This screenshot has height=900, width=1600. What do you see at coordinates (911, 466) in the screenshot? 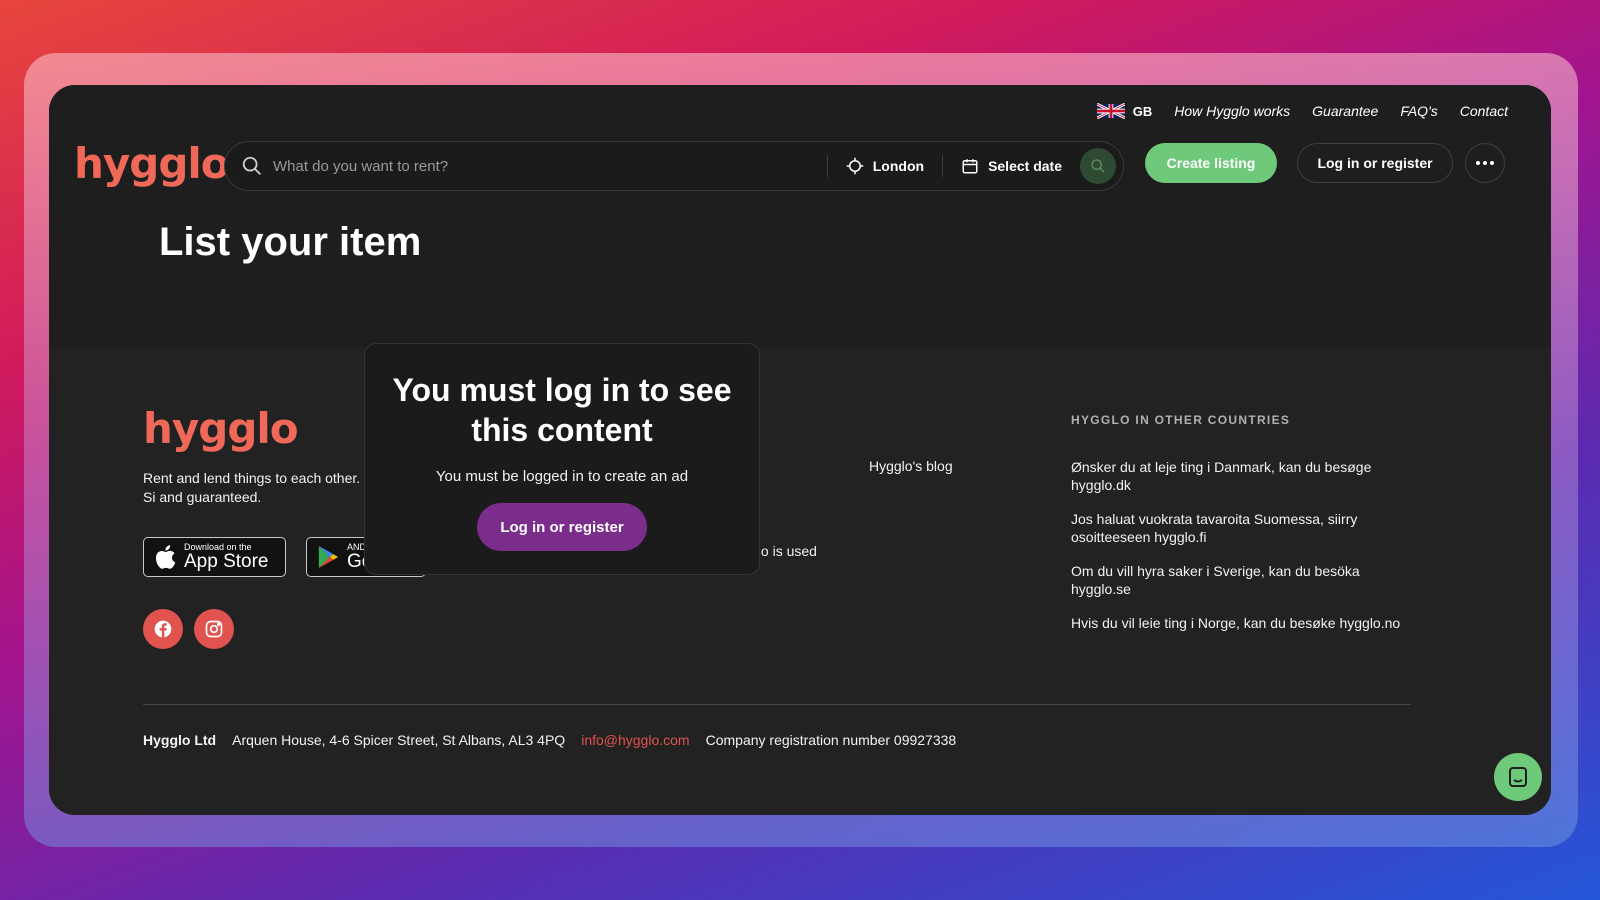
I see `footer-link-blog: Hygglo's blog` at bounding box center [911, 466].